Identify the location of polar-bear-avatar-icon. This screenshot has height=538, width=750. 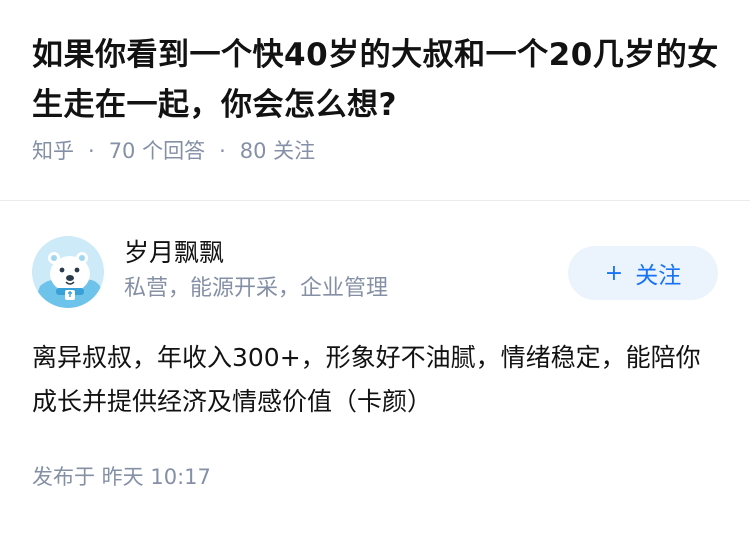
(68, 272).